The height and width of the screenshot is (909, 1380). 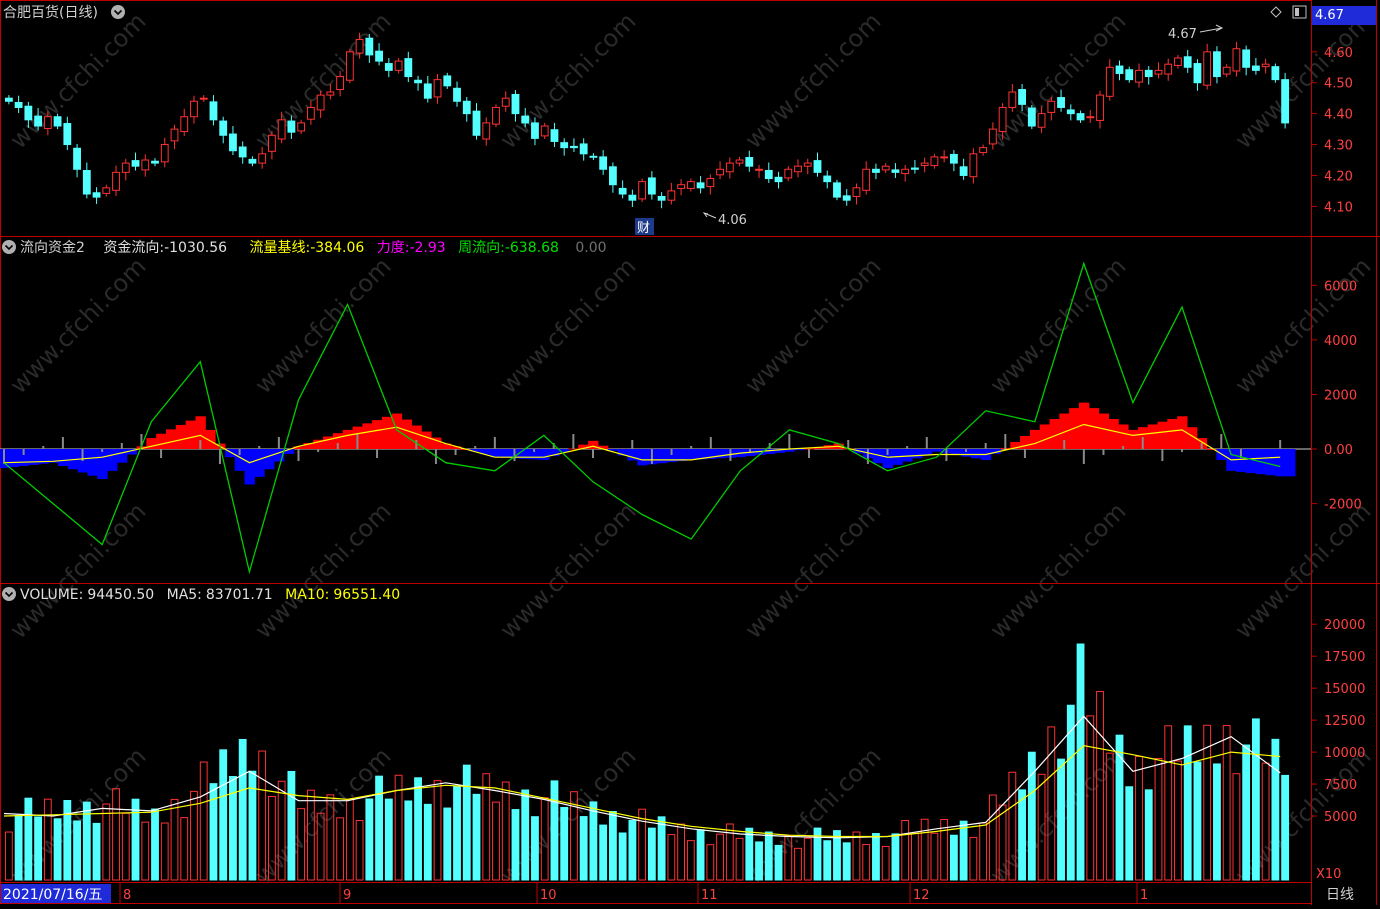 What do you see at coordinates (548, 895) in the screenshot?
I see `month-label: 10` at bounding box center [548, 895].